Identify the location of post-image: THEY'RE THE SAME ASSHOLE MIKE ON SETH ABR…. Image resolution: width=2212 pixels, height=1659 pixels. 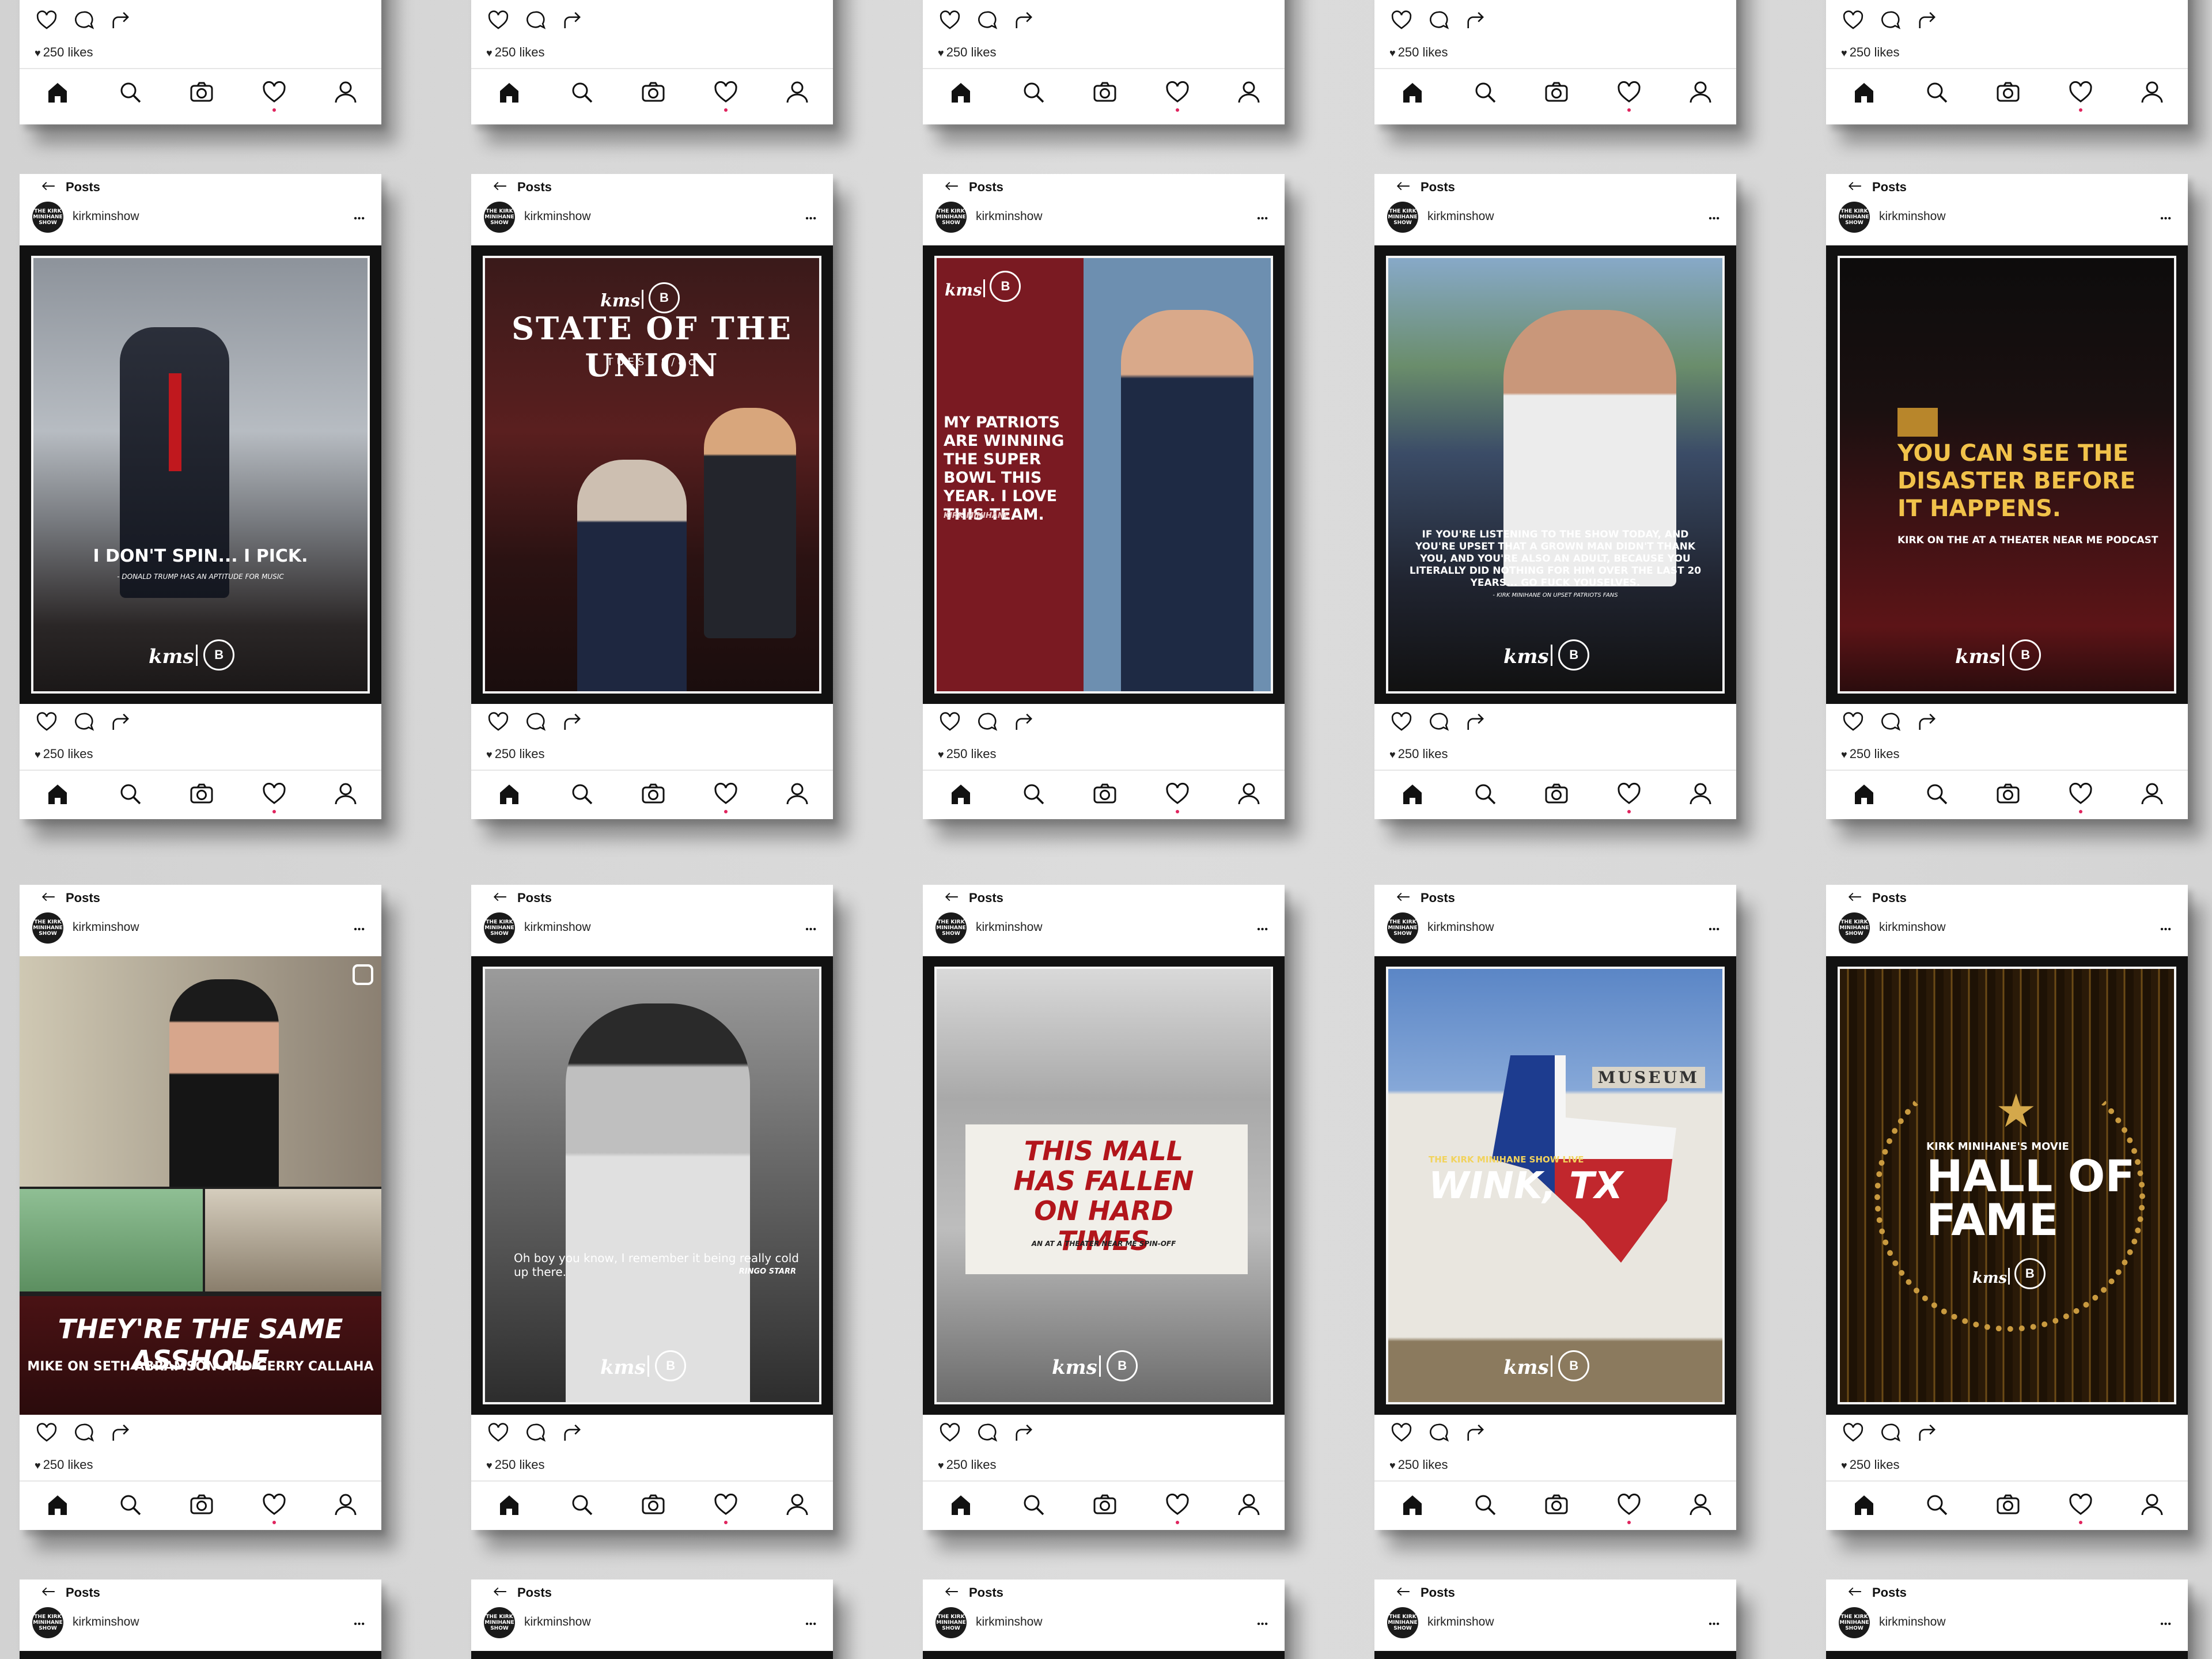
(200, 1185).